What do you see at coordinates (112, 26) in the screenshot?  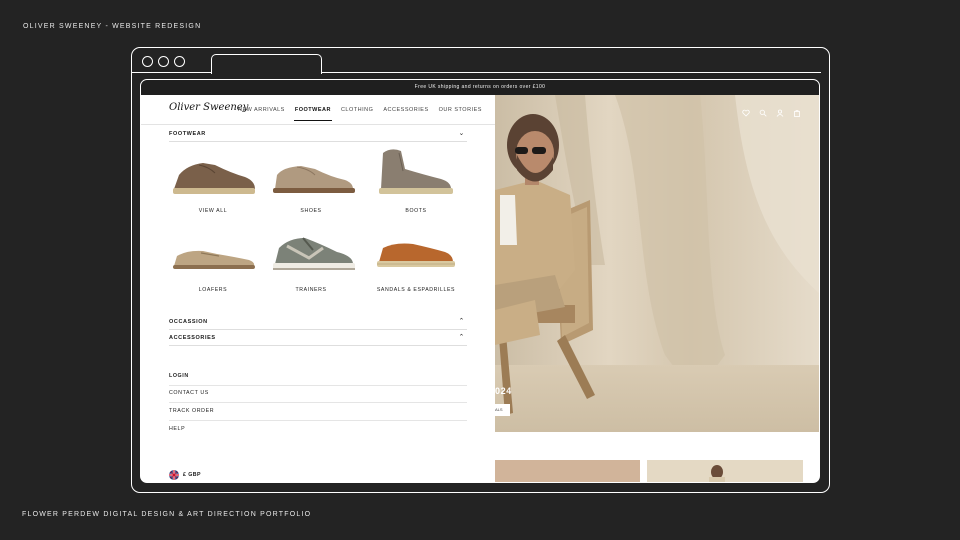 I see `slide-title: OLIVER SWEENEY - WEBSITE REDESIGN` at bounding box center [112, 26].